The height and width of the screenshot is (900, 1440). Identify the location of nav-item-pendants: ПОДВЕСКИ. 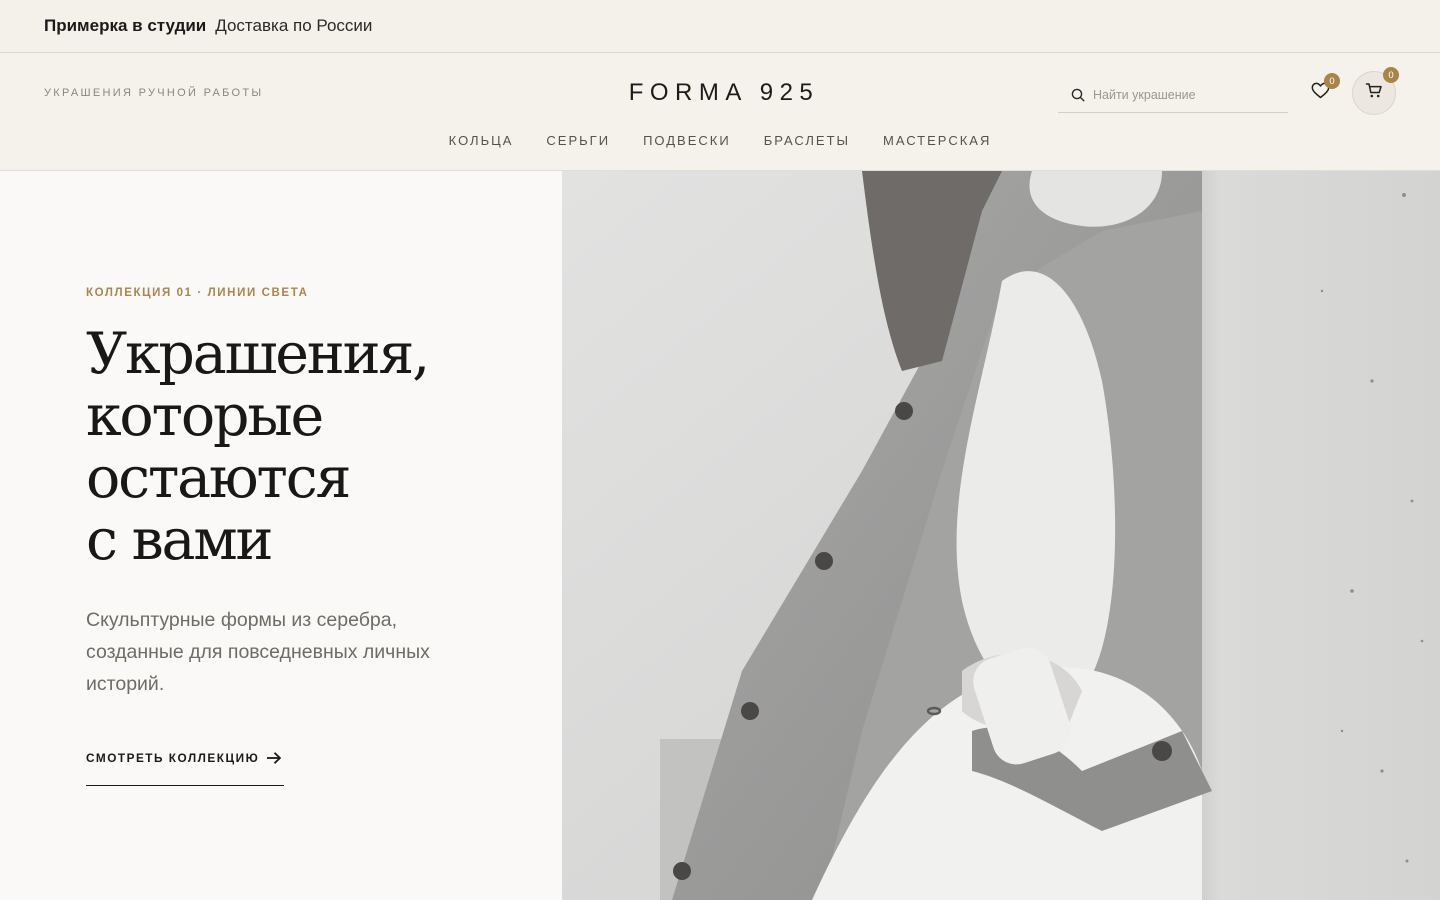
(687, 140).